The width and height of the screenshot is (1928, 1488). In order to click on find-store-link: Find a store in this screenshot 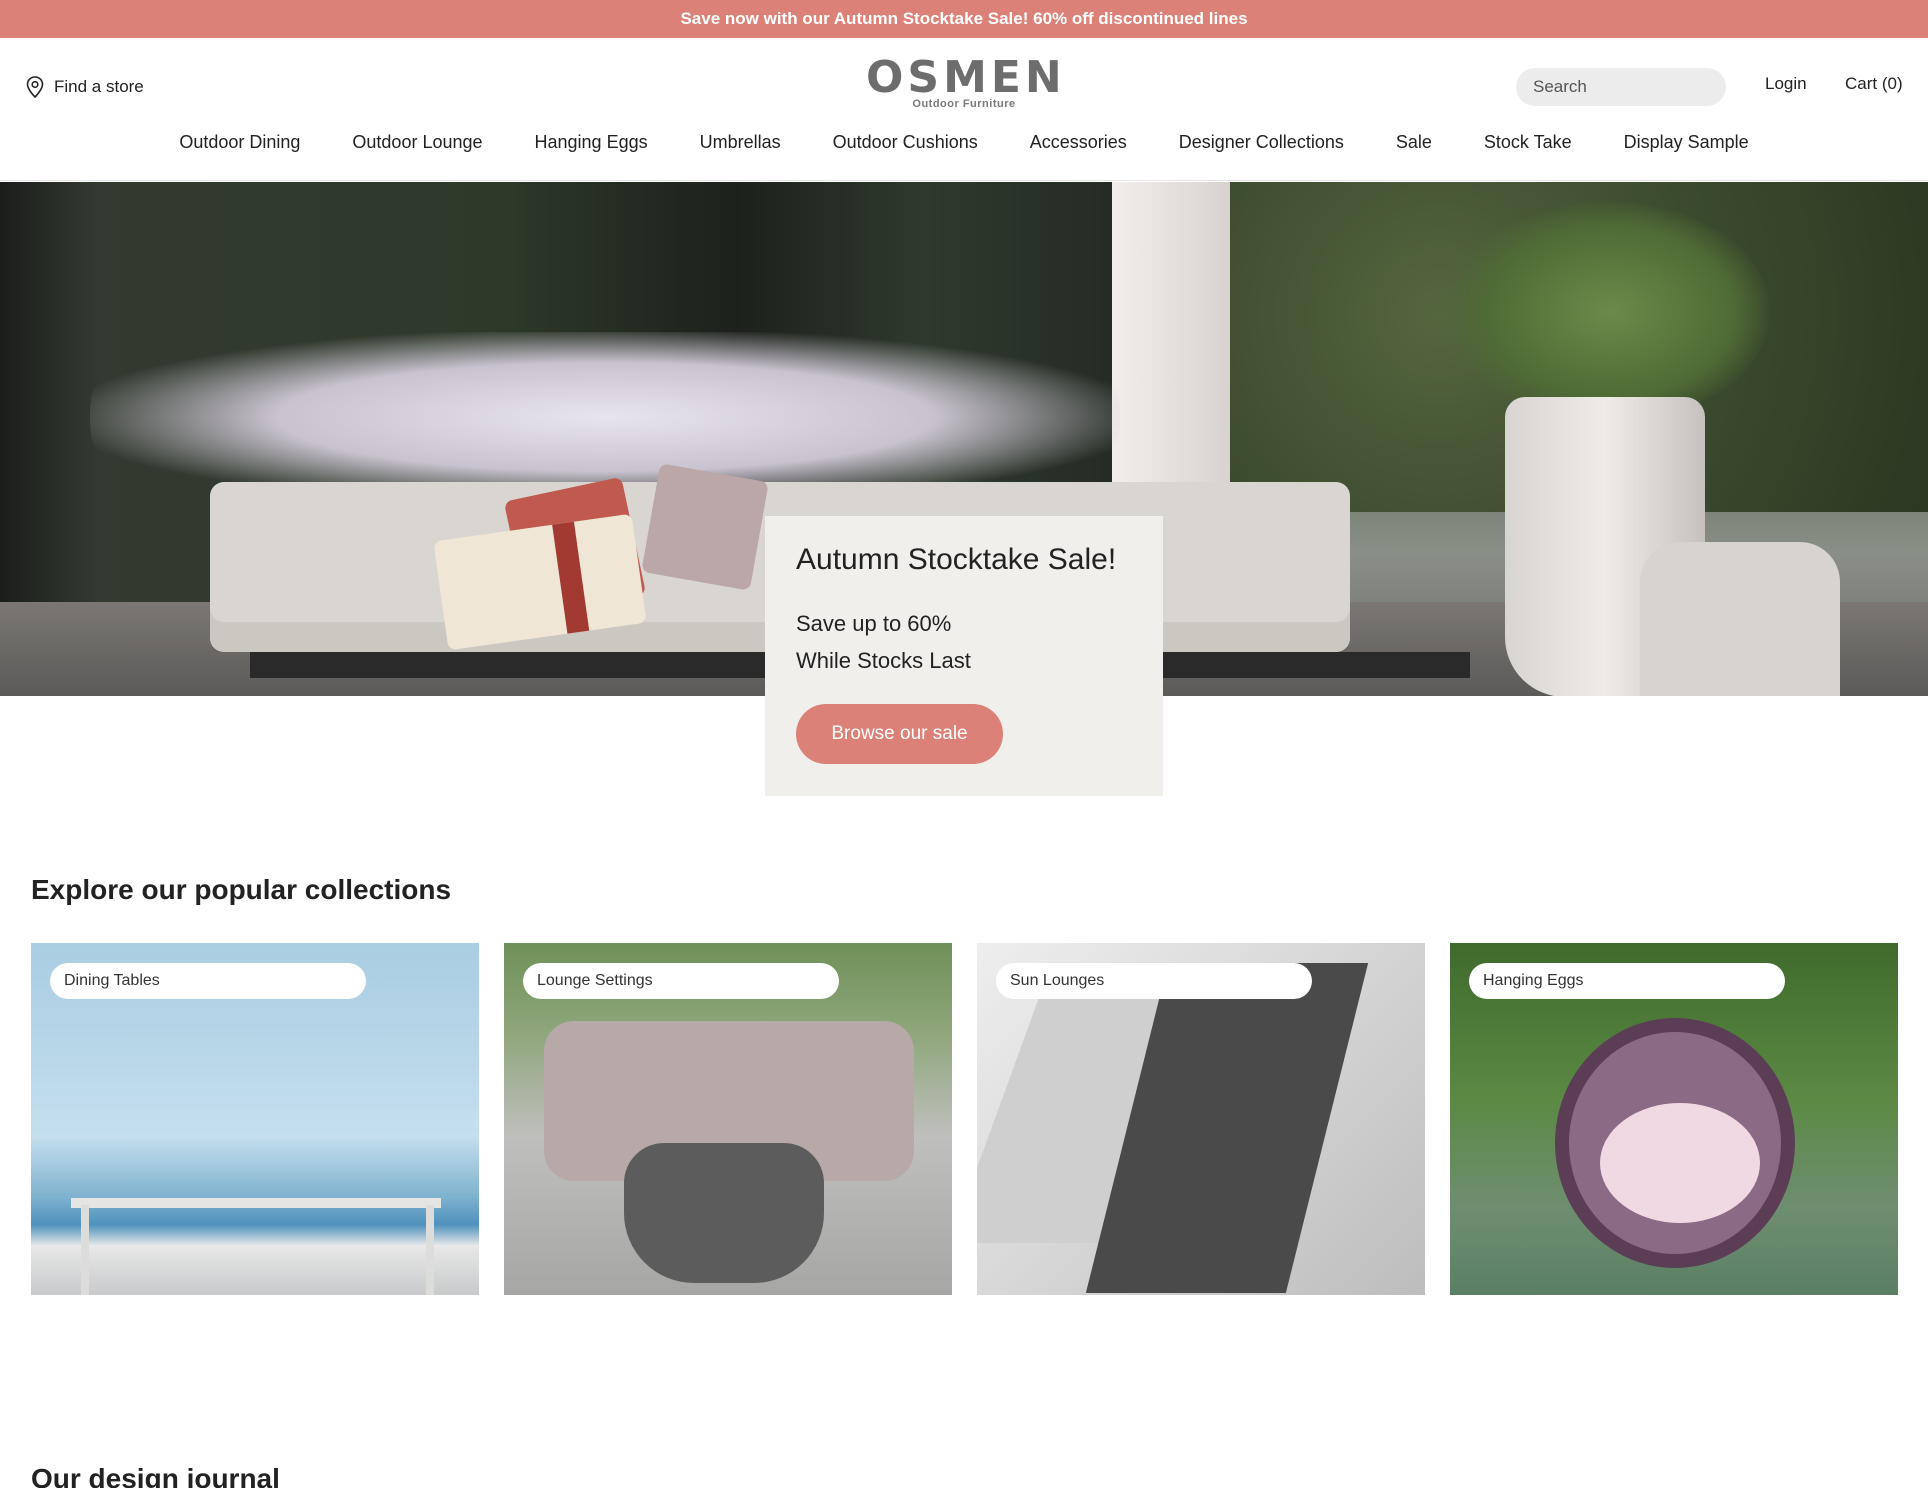, I will do `click(85, 87)`.